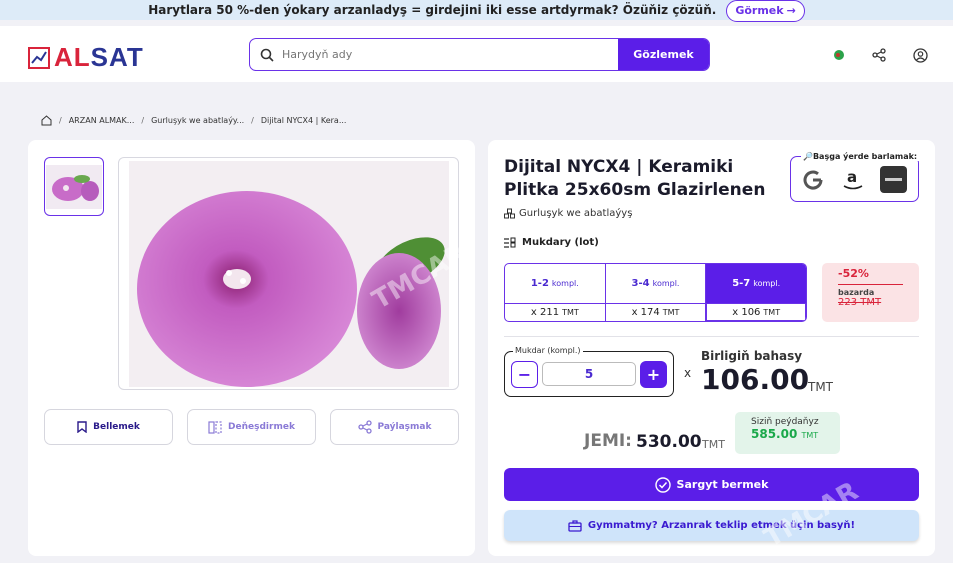 This screenshot has width=953, height=563. I want to click on savings-badge: Siziň peýdaňyz 585.00 TMT, so click(787, 433).